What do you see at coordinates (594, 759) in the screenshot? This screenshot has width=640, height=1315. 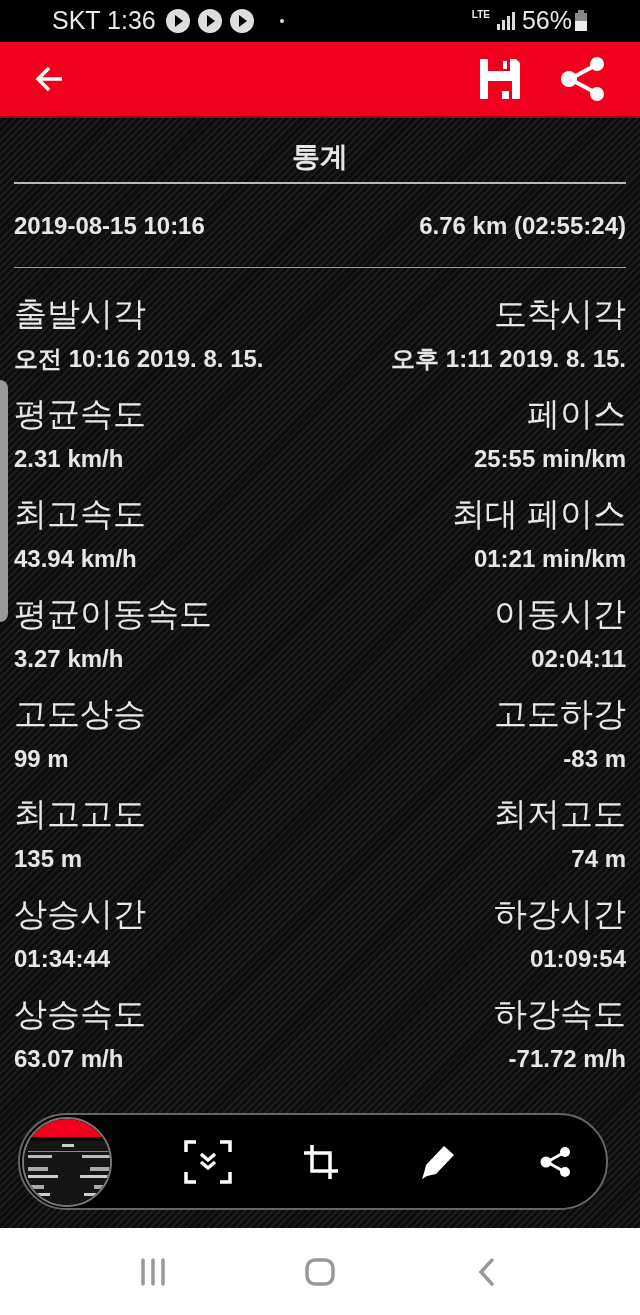 I see `stat-value: -83 m` at bounding box center [594, 759].